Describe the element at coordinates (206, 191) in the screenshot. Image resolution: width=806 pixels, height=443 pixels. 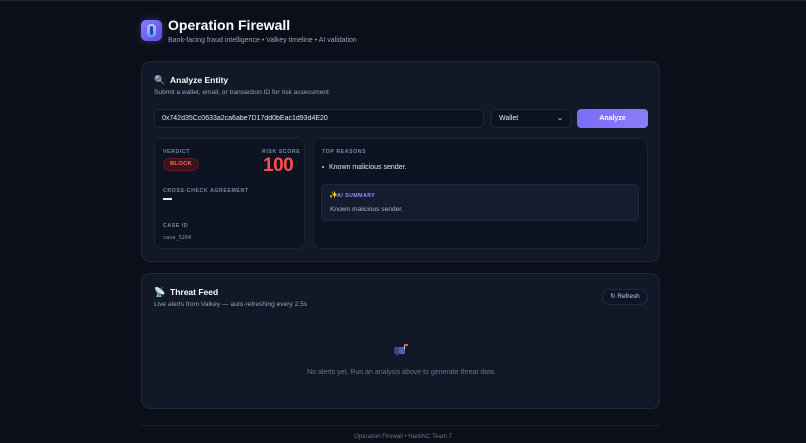
I see `agreement-label: CROSS-CHECK AGREEMENT` at that location.